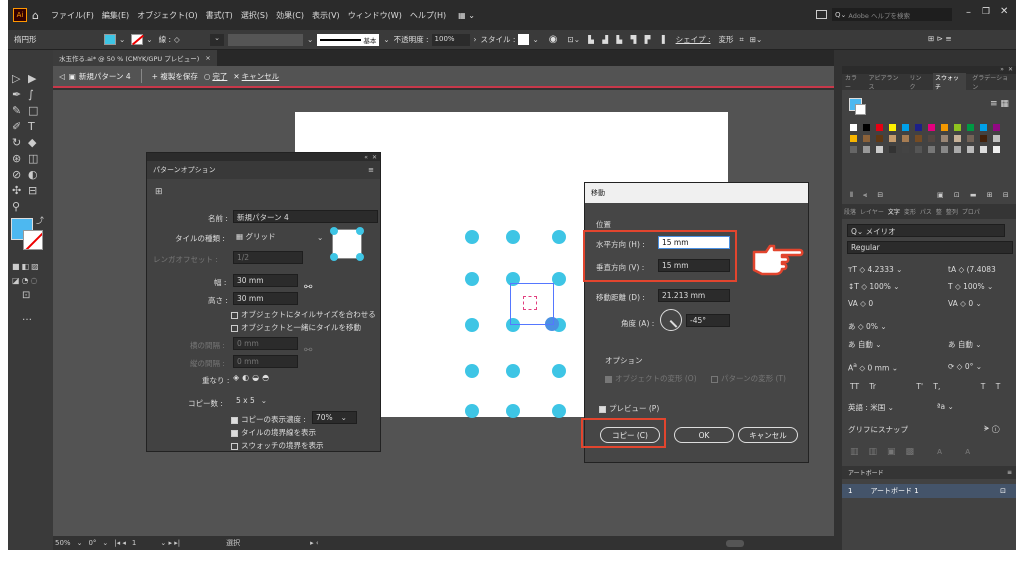  I want to click on close-tab-icon: ×, so click(207, 58).